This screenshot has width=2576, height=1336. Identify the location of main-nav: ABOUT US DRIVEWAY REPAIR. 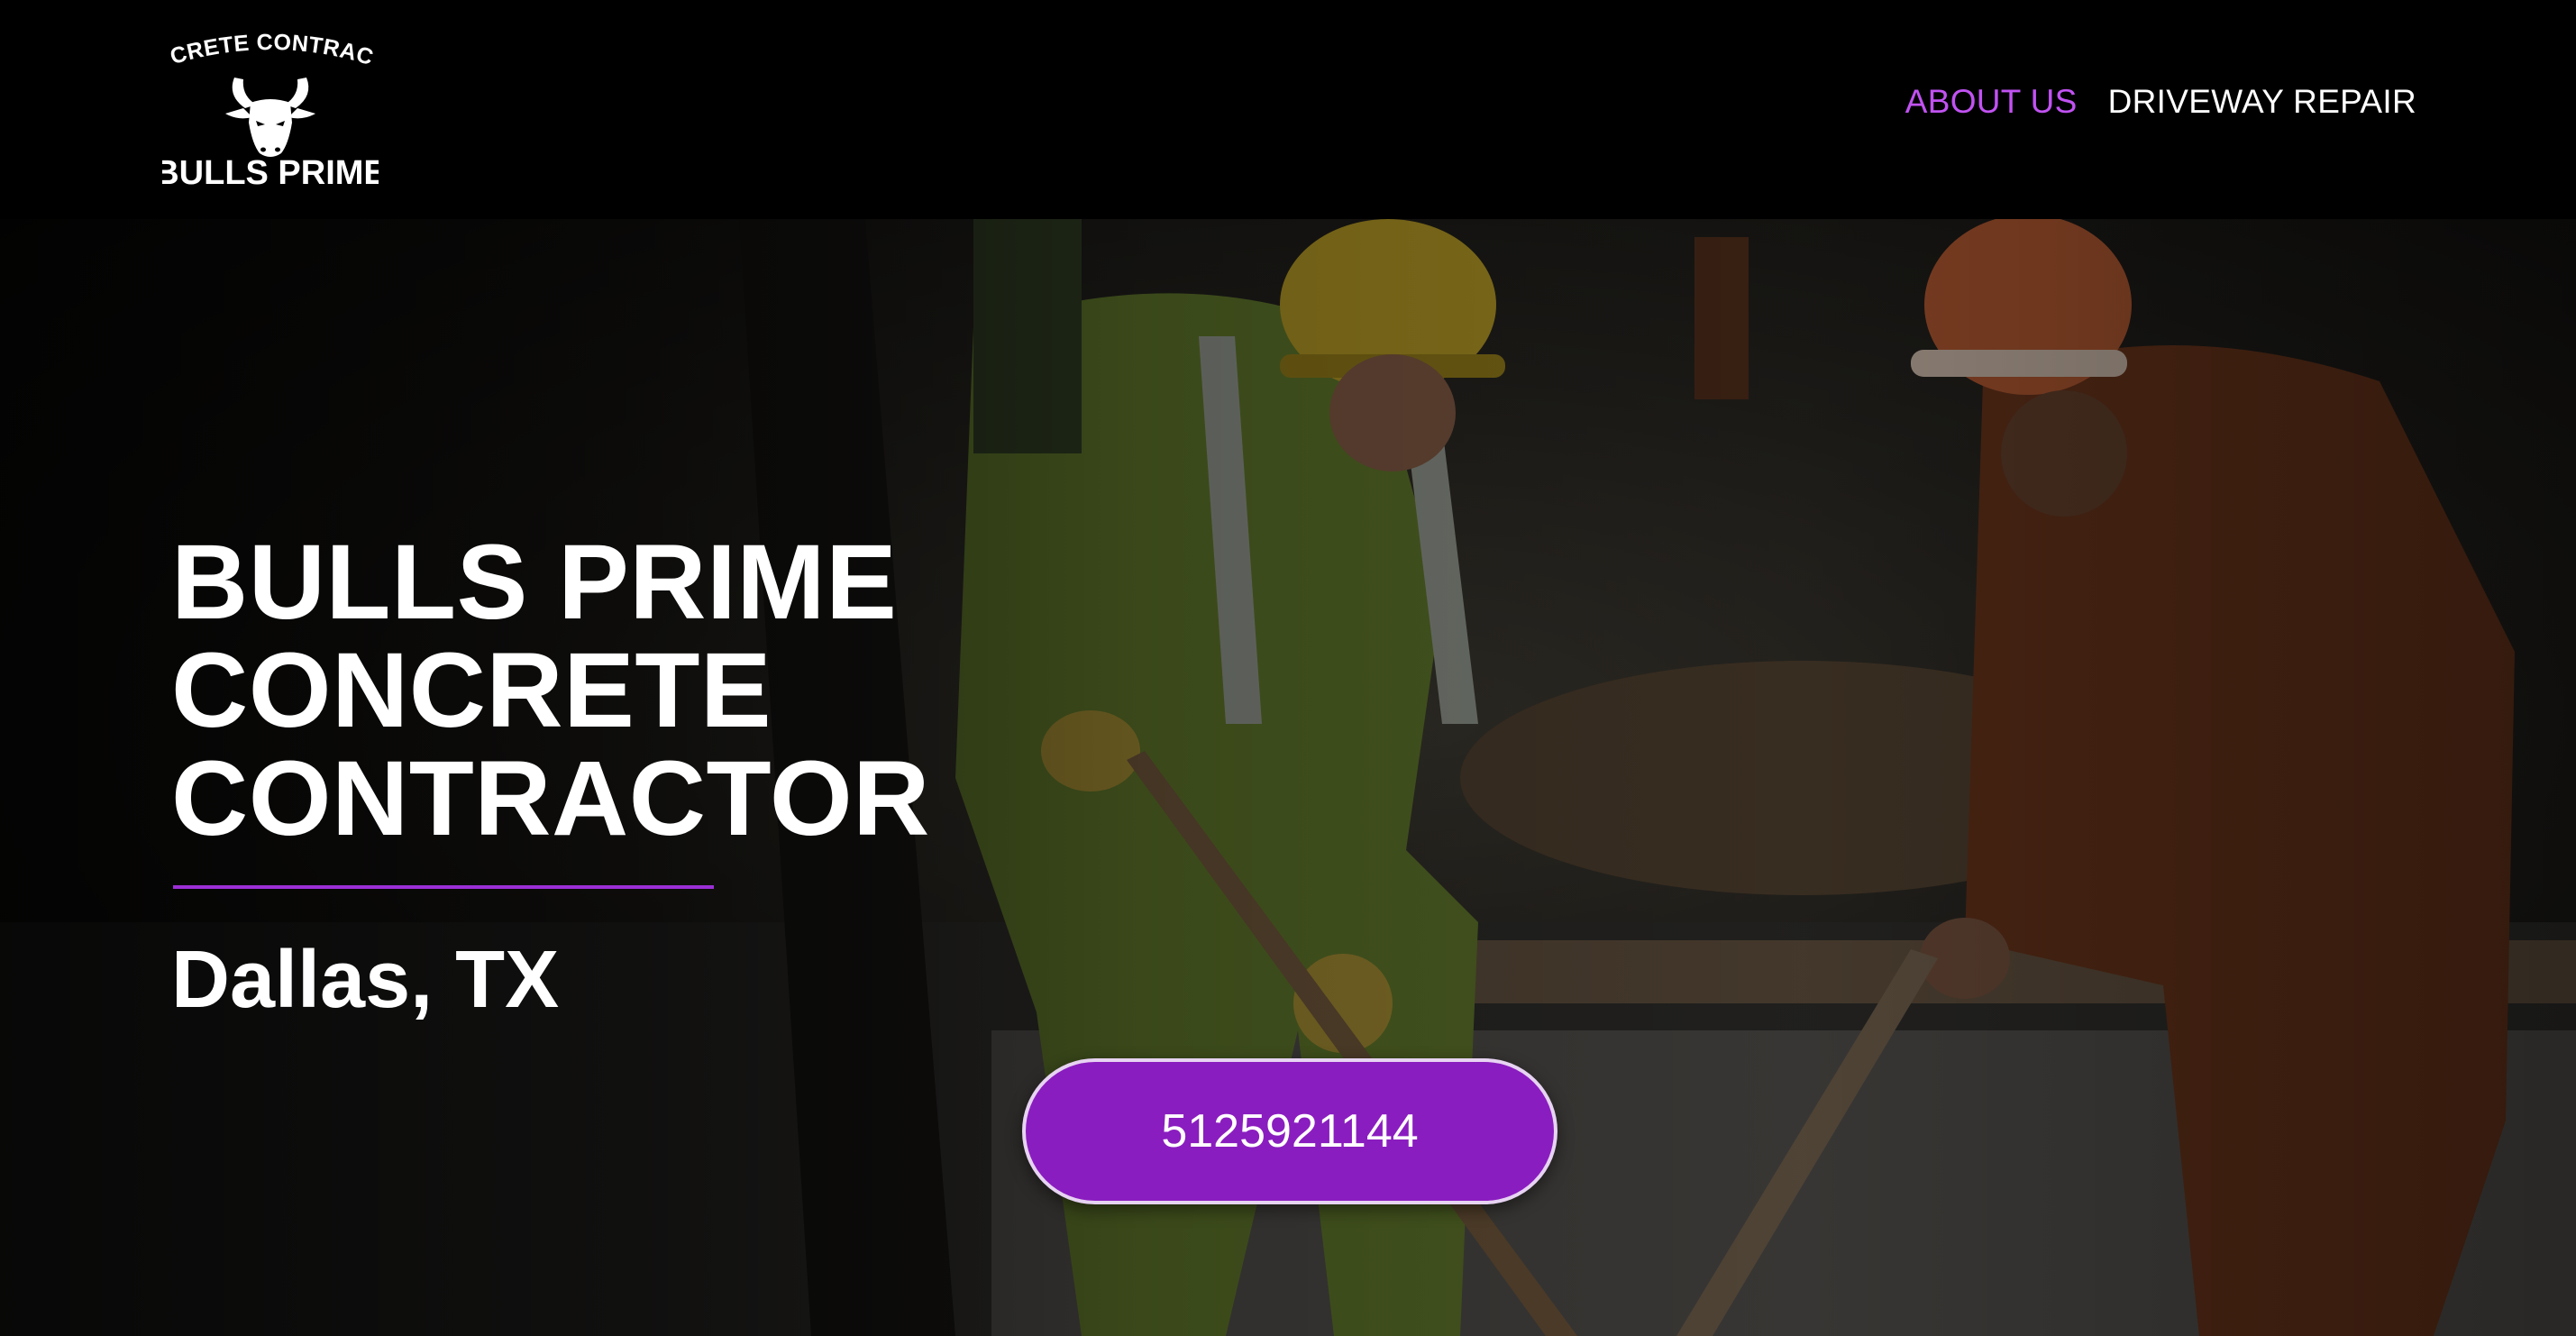
(2160, 102).